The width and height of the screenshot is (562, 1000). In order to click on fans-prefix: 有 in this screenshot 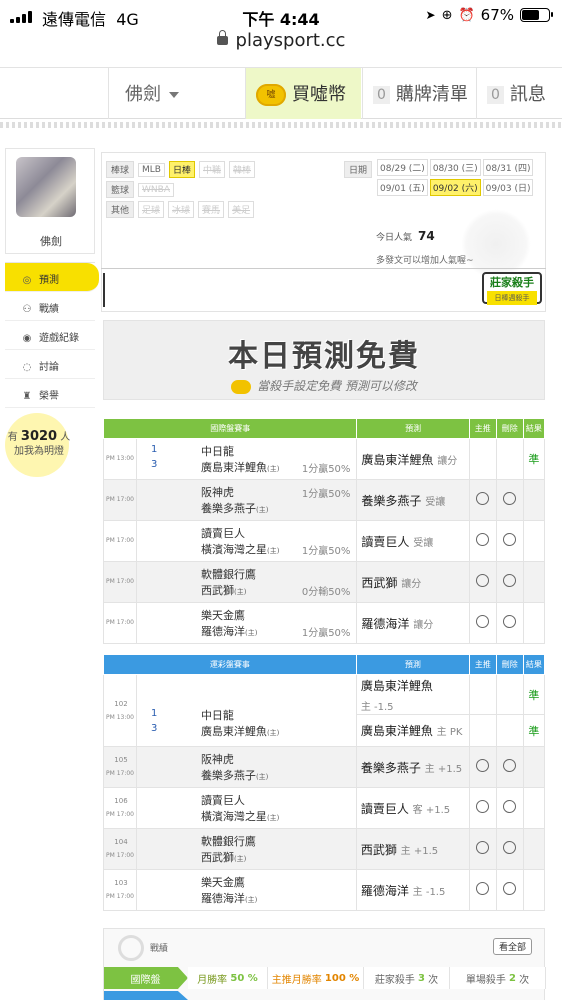, I will do `click(12, 437)`.